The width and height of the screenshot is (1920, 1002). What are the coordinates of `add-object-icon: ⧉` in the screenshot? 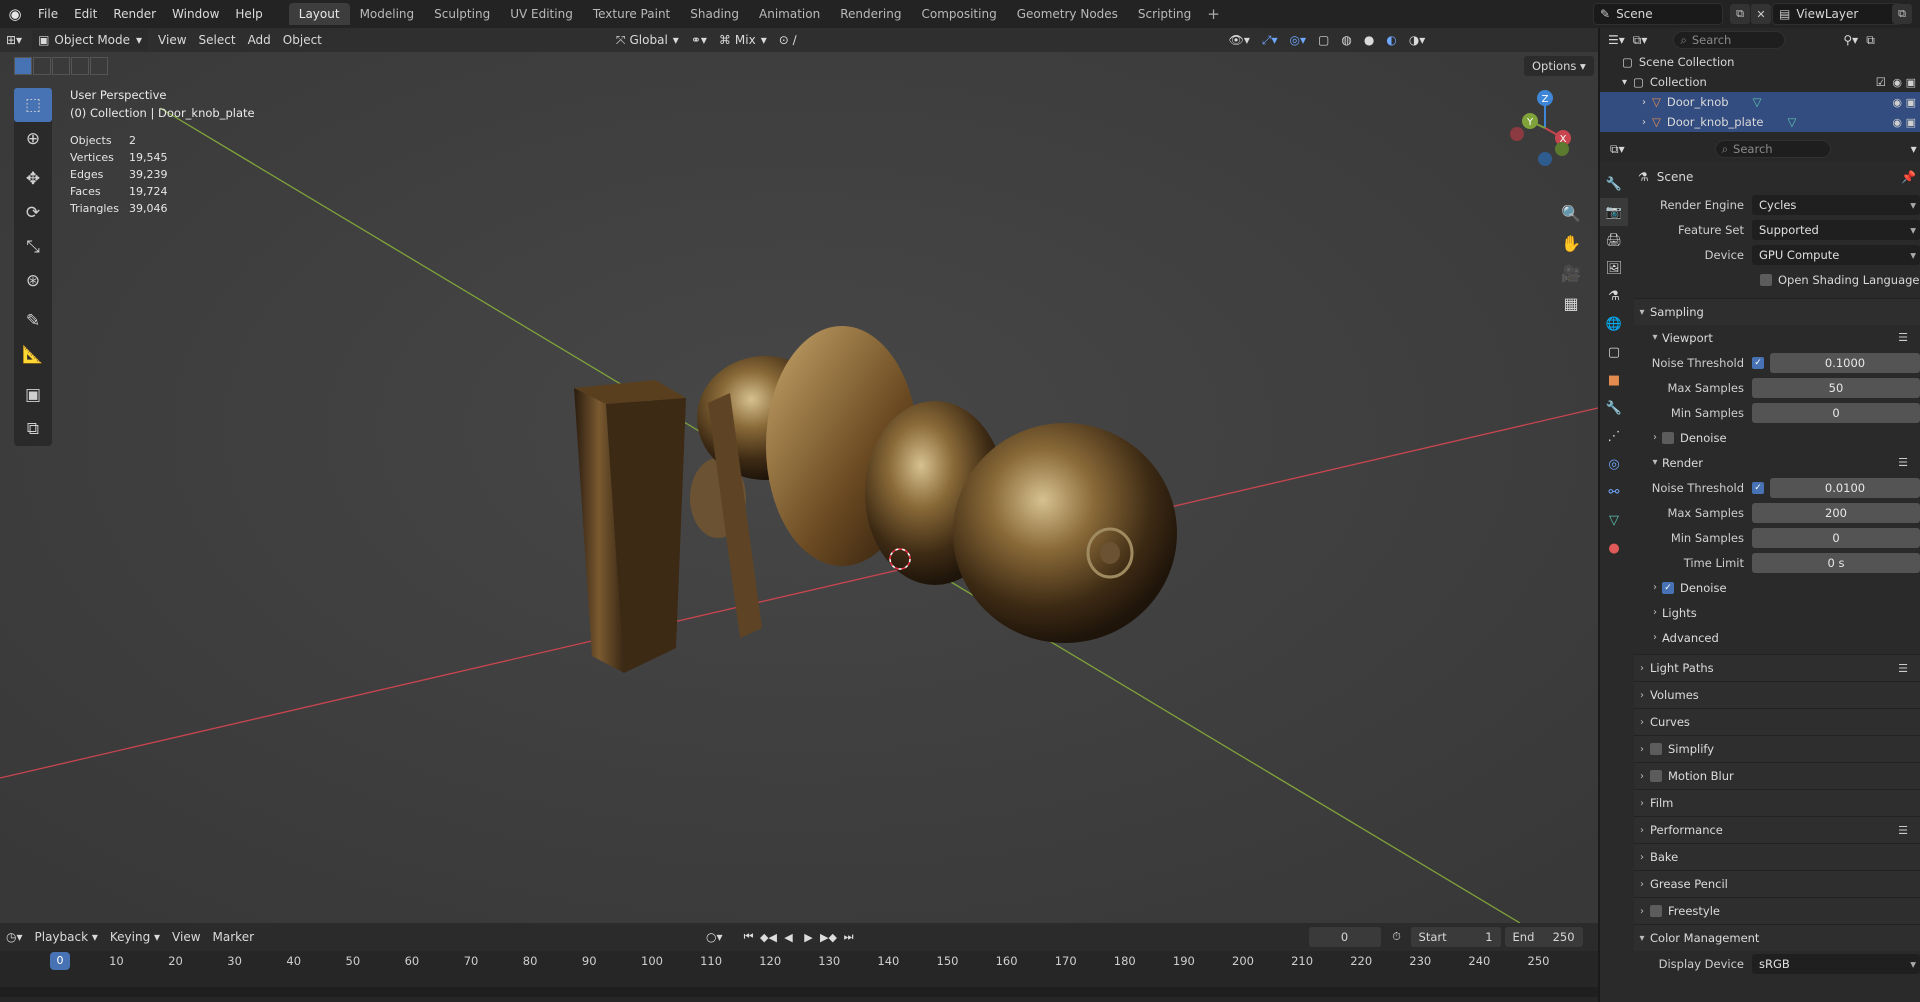 It's located at (33, 429).